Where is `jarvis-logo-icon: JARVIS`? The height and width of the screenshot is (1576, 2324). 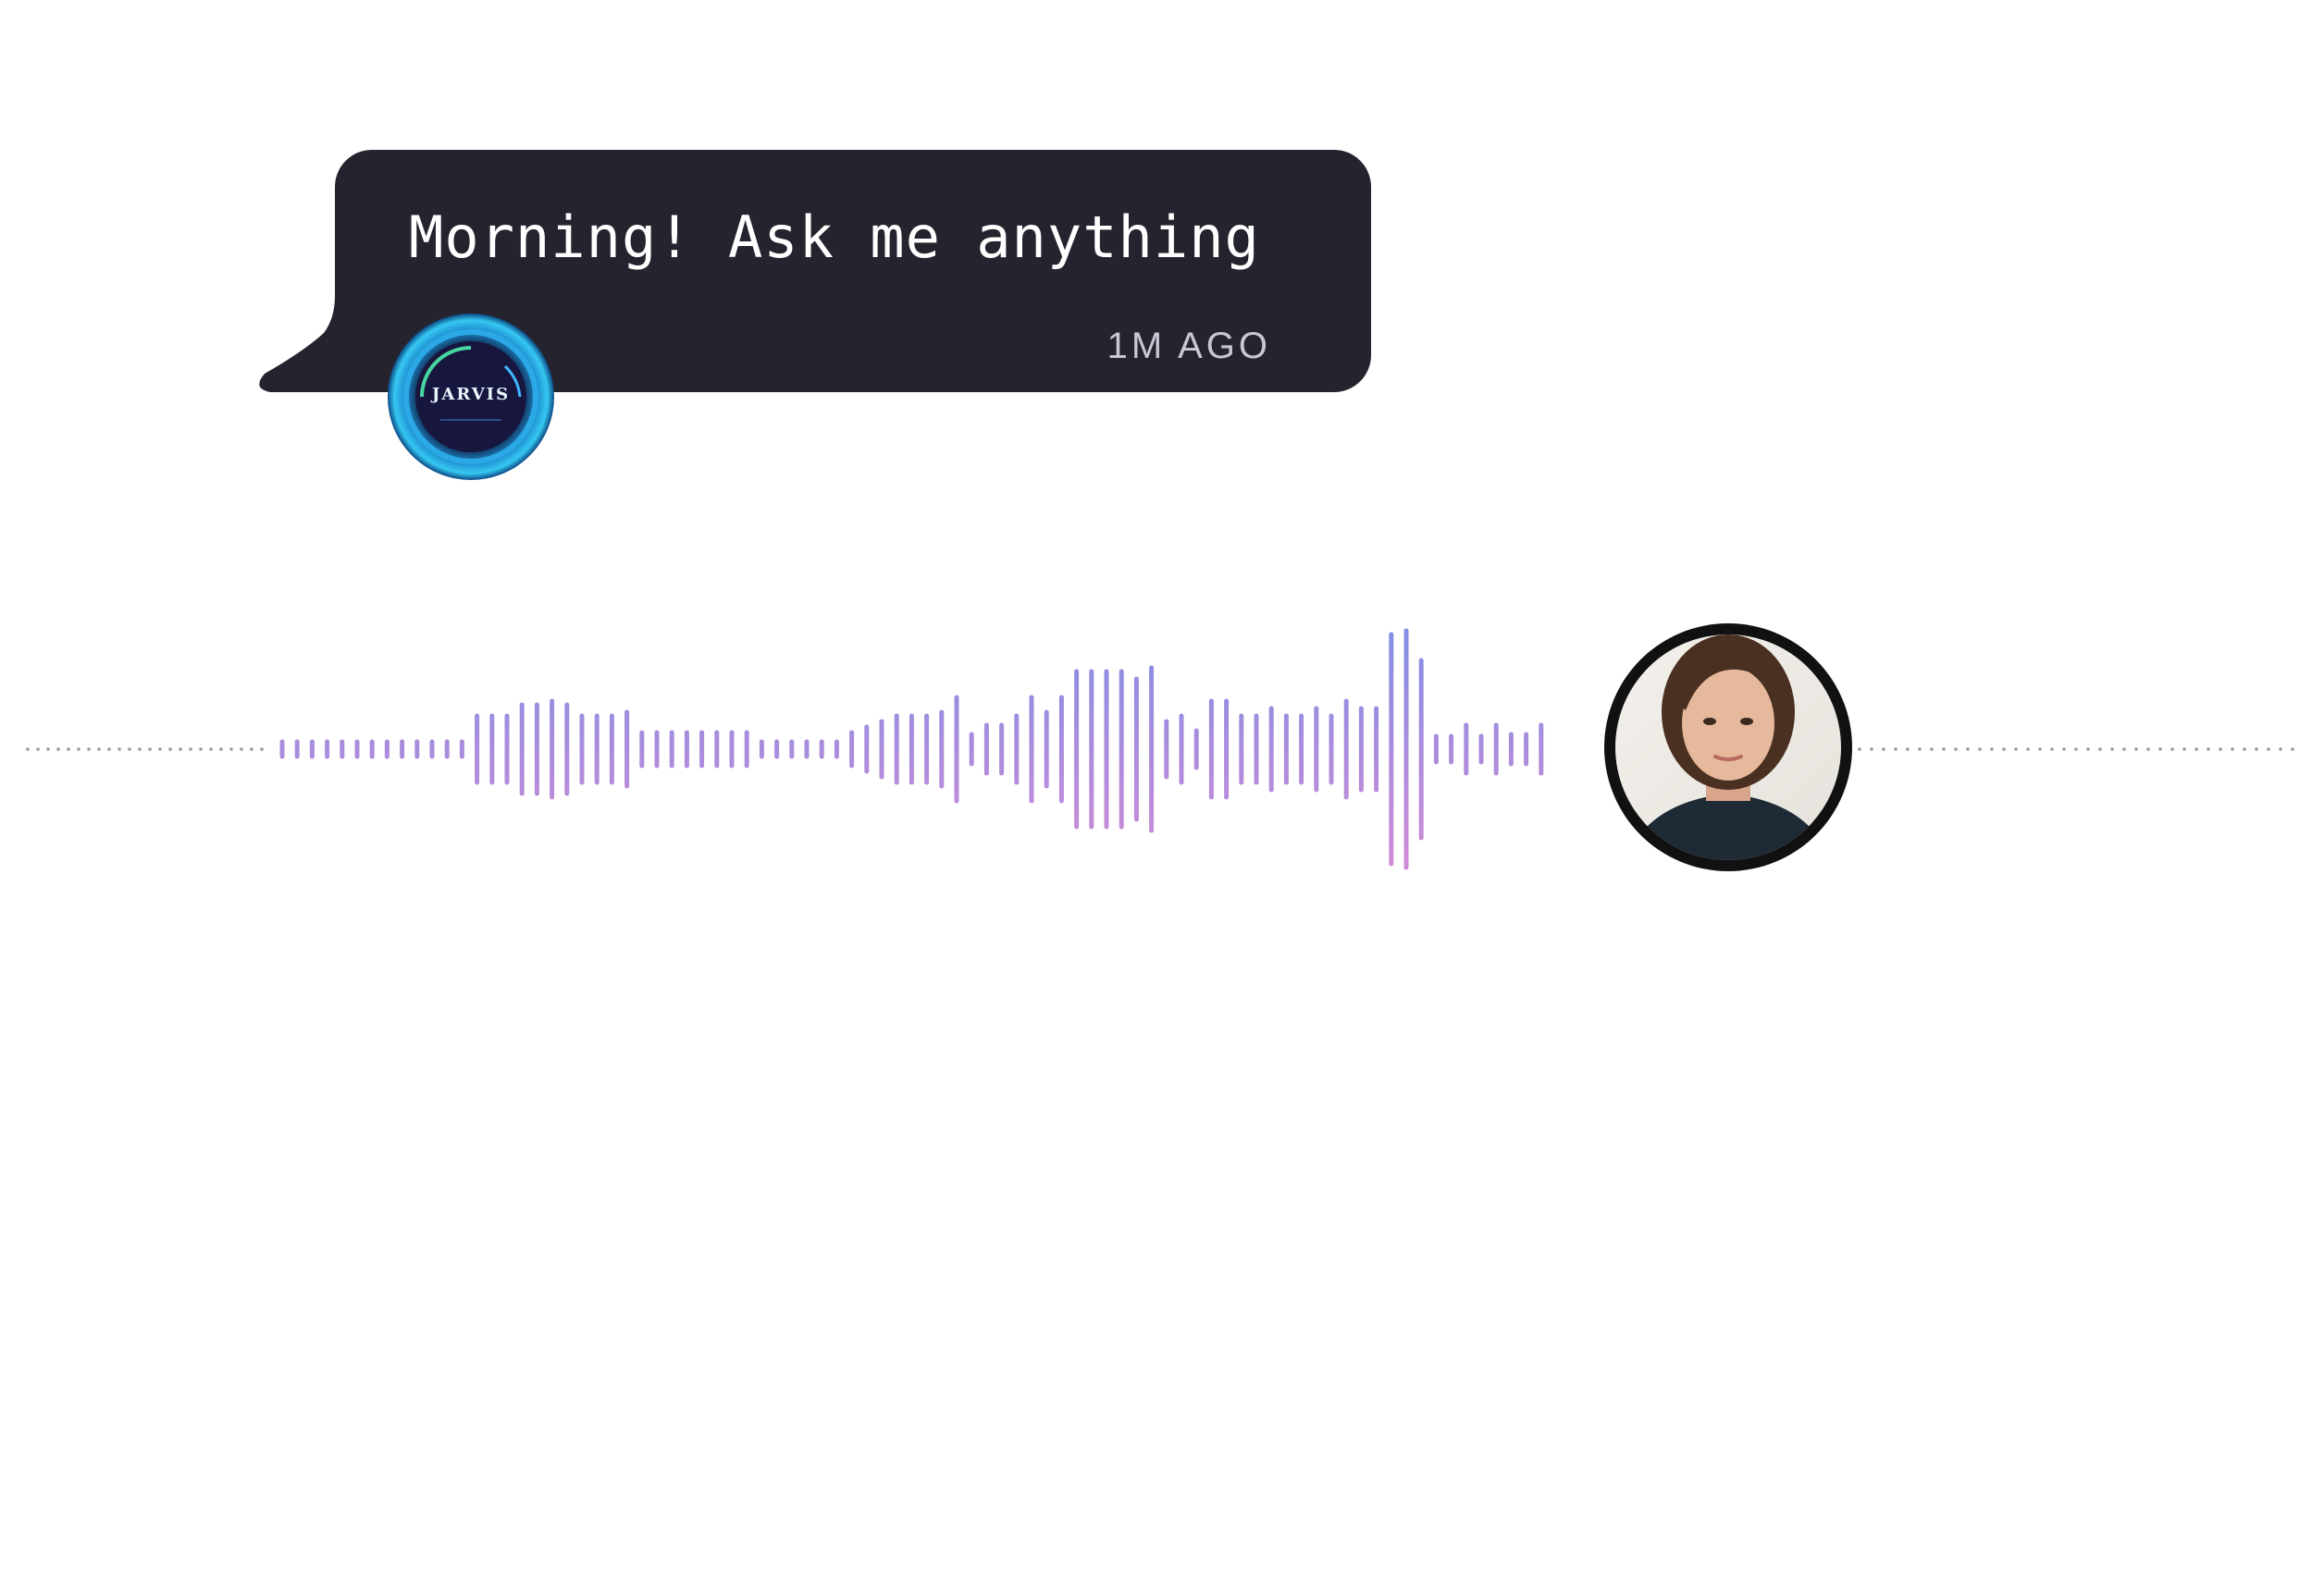
jarvis-logo-icon: JARVIS is located at coordinates (471, 397).